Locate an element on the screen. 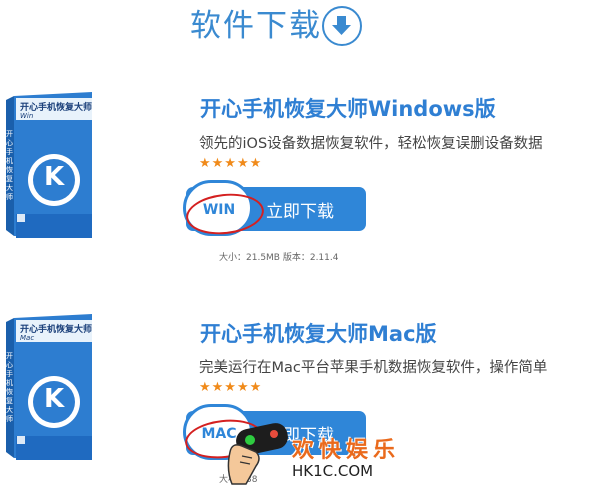  box-platform: Mac is located at coordinates (27, 338).